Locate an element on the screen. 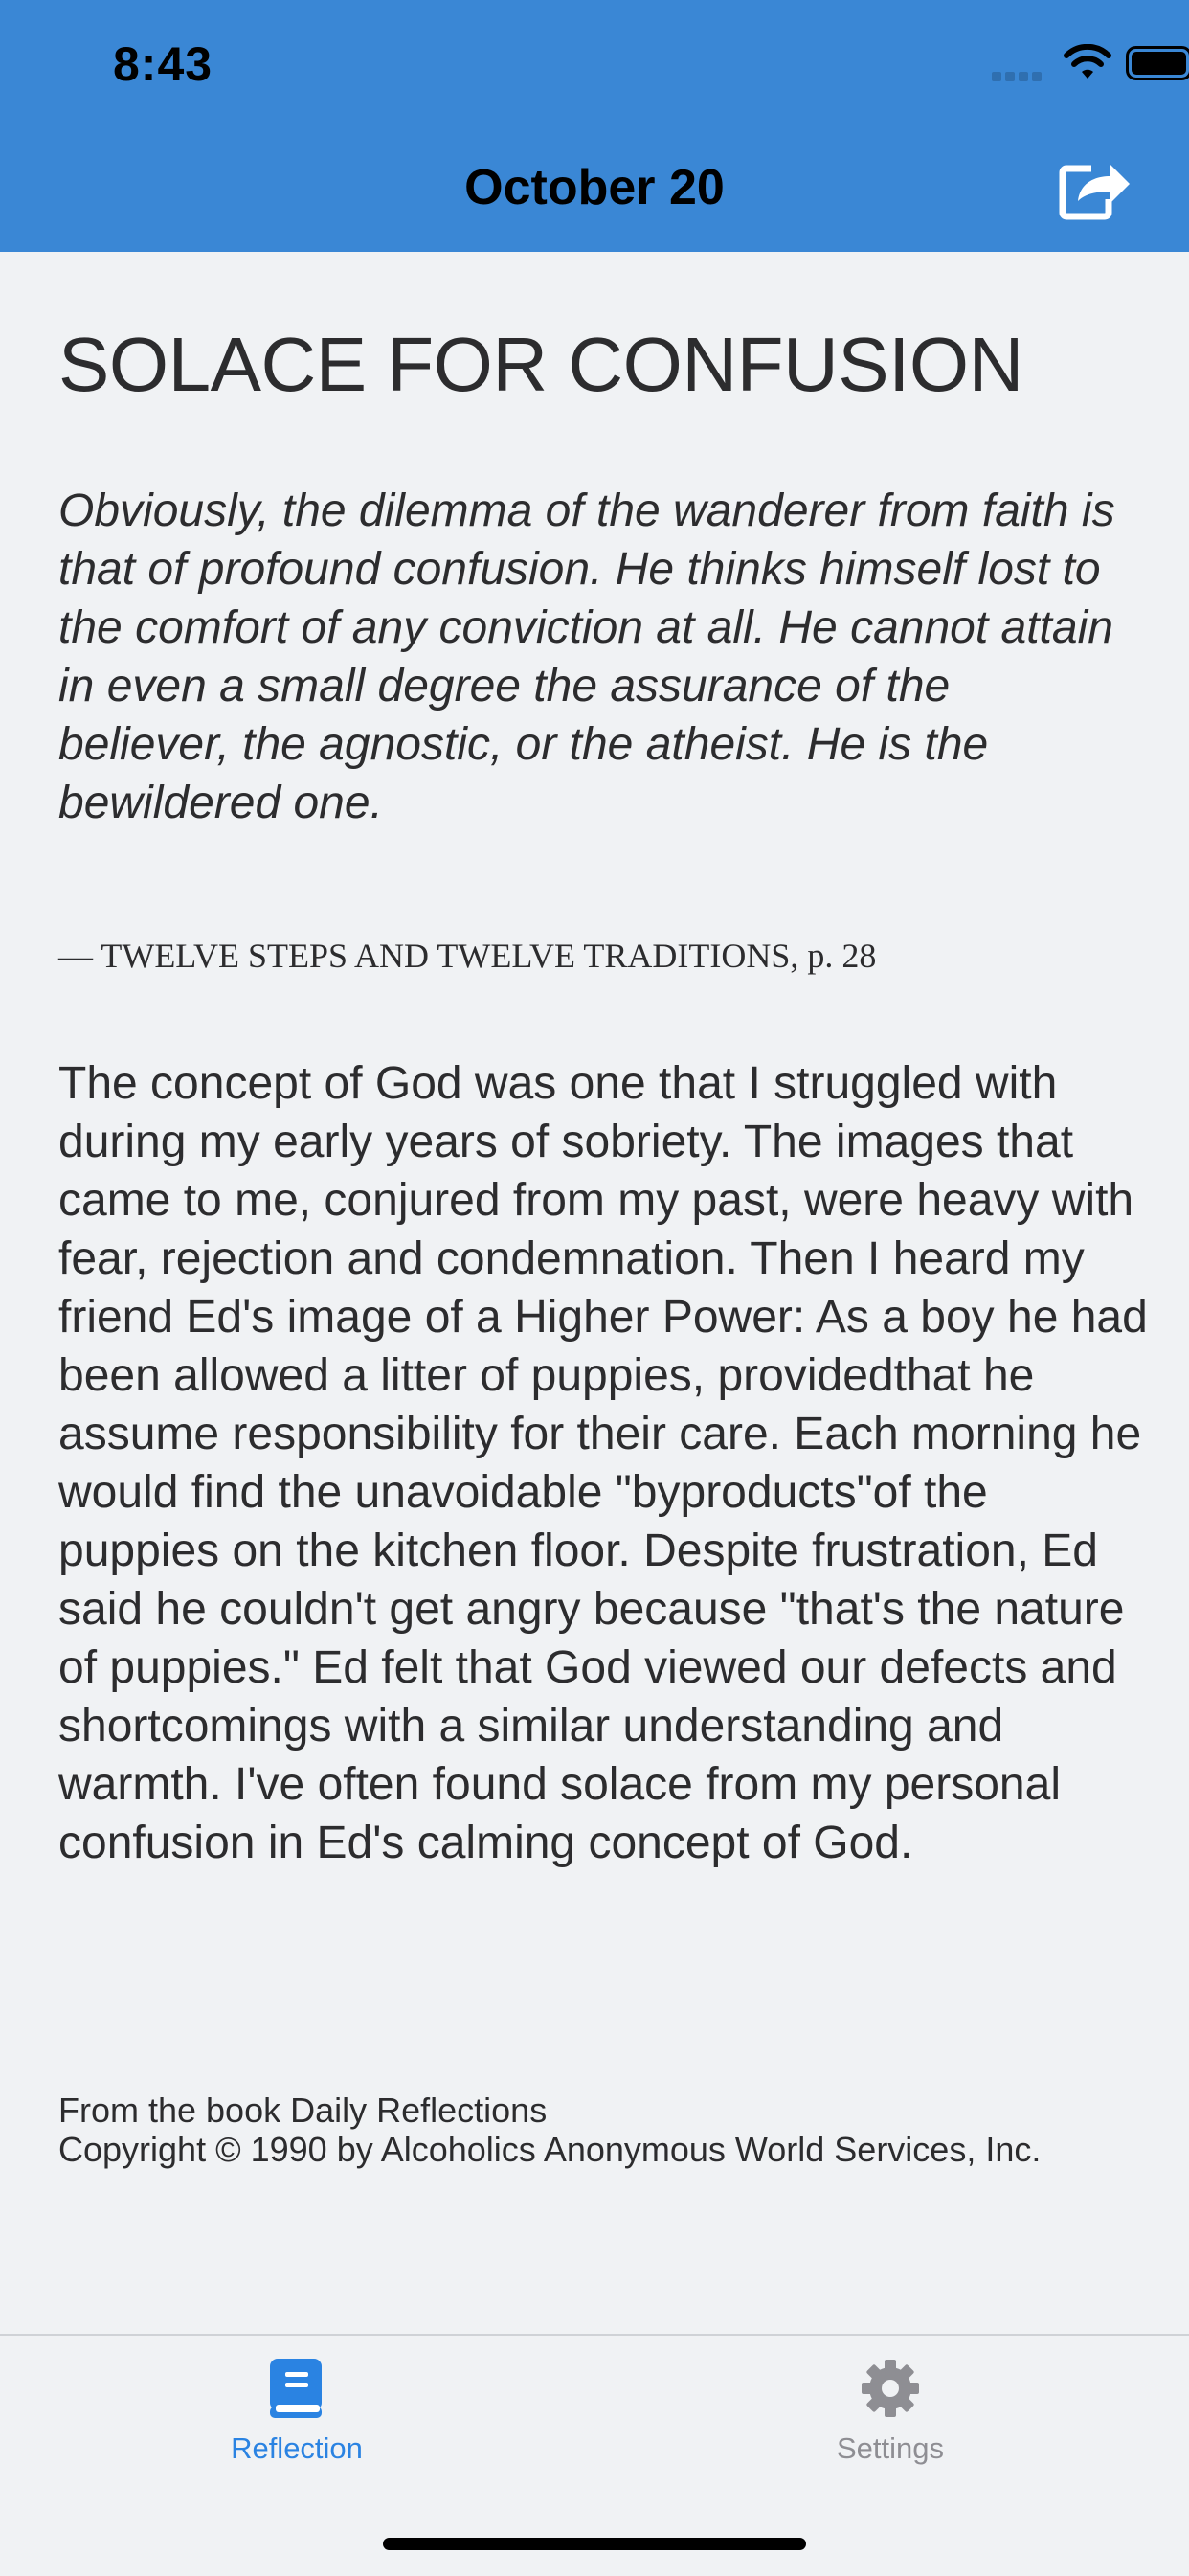 The height and width of the screenshot is (2576, 1189). share-icon is located at coordinates (1094, 188).